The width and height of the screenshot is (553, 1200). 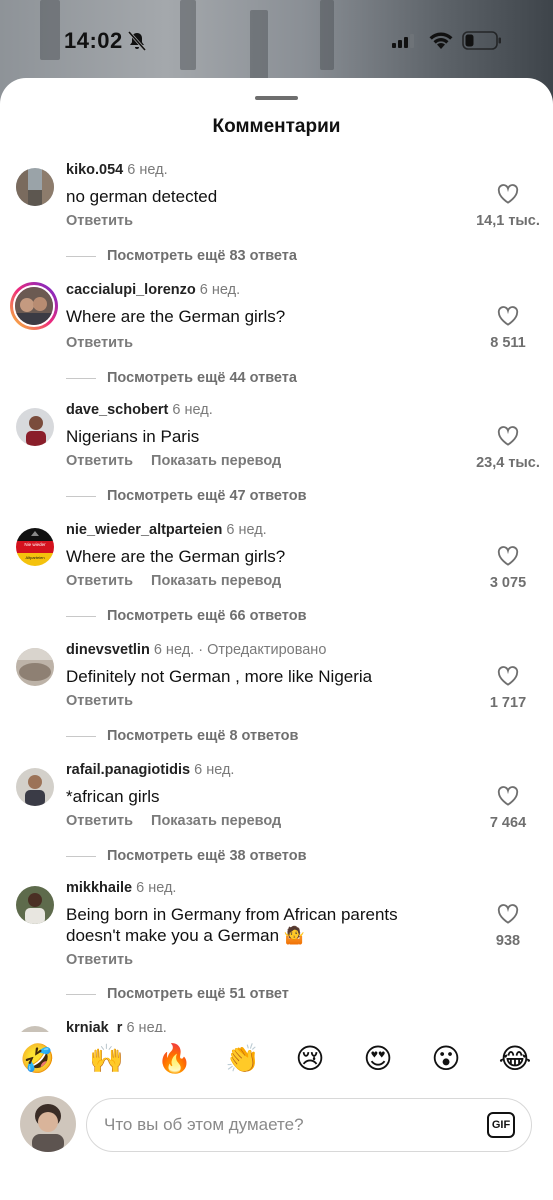 I want to click on avatar: Nie wieder Altparteien, so click(x=35, y=547).